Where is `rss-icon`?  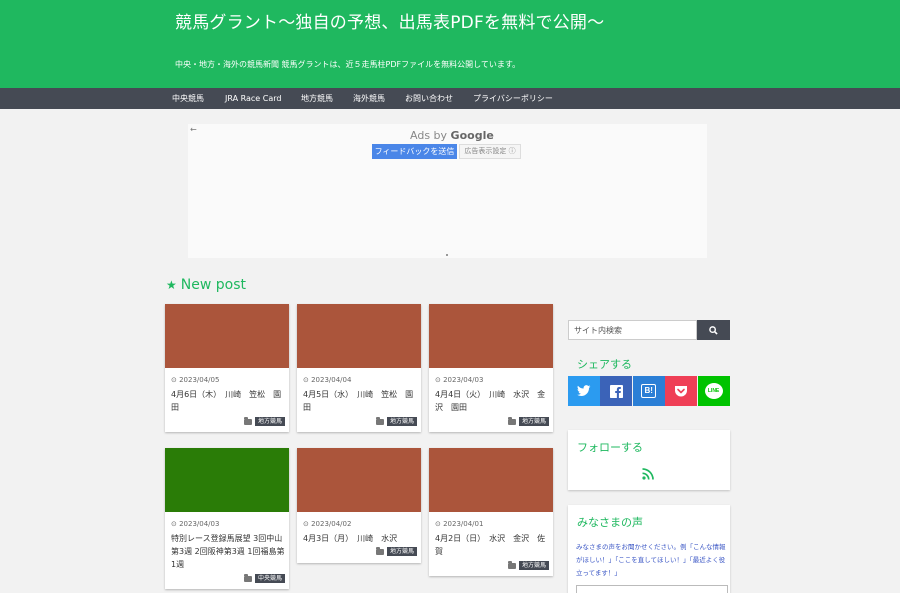
rss-icon is located at coordinates (648, 474).